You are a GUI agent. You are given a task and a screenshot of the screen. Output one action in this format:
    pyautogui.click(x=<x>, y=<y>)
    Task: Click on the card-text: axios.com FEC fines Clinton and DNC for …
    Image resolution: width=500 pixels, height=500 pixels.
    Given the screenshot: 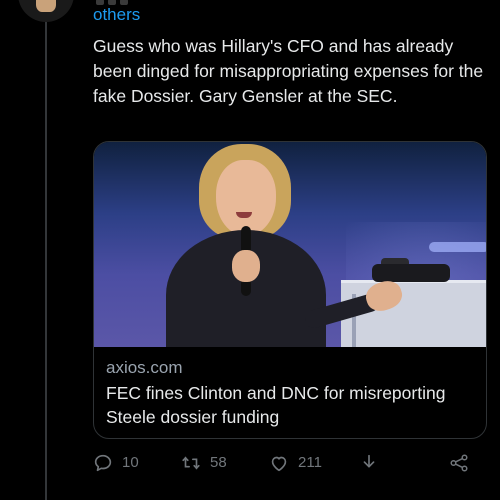 What is the action you would take?
    pyautogui.click(x=290, y=392)
    